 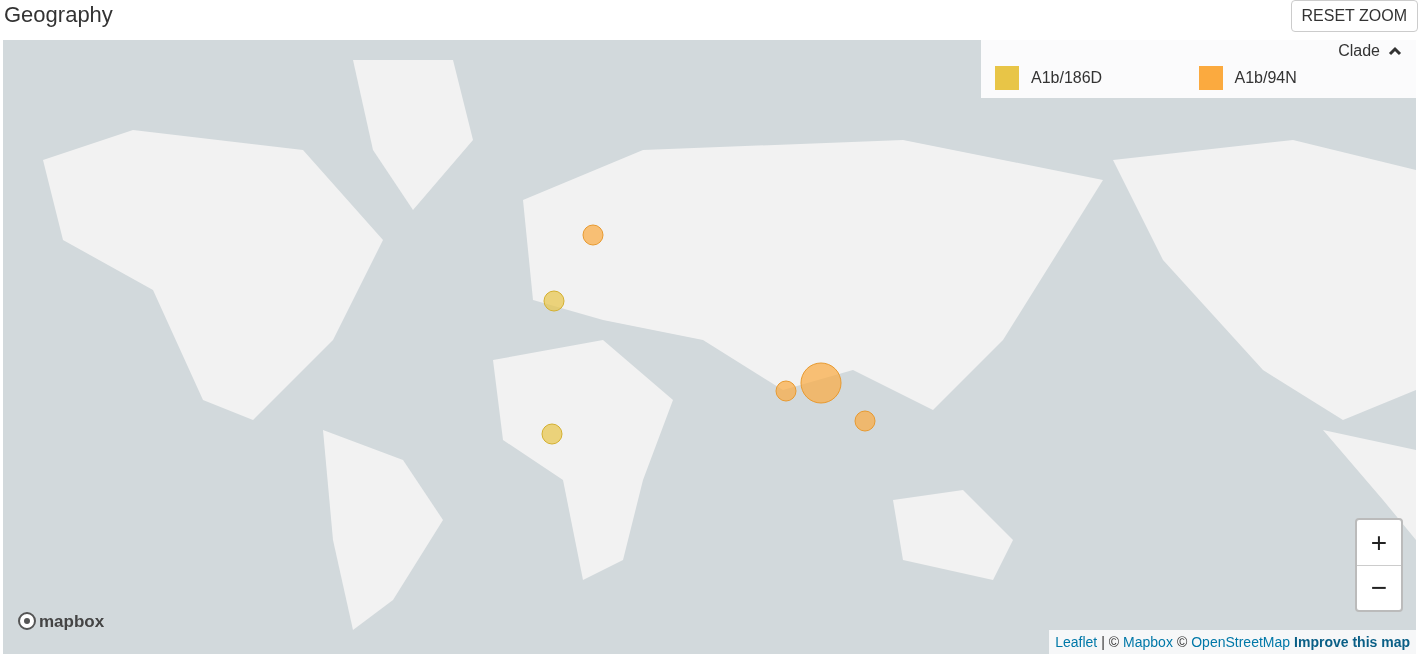 What do you see at coordinates (1182, 642) in the screenshot?
I see `attribution-text: ©` at bounding box center [1182, 642].